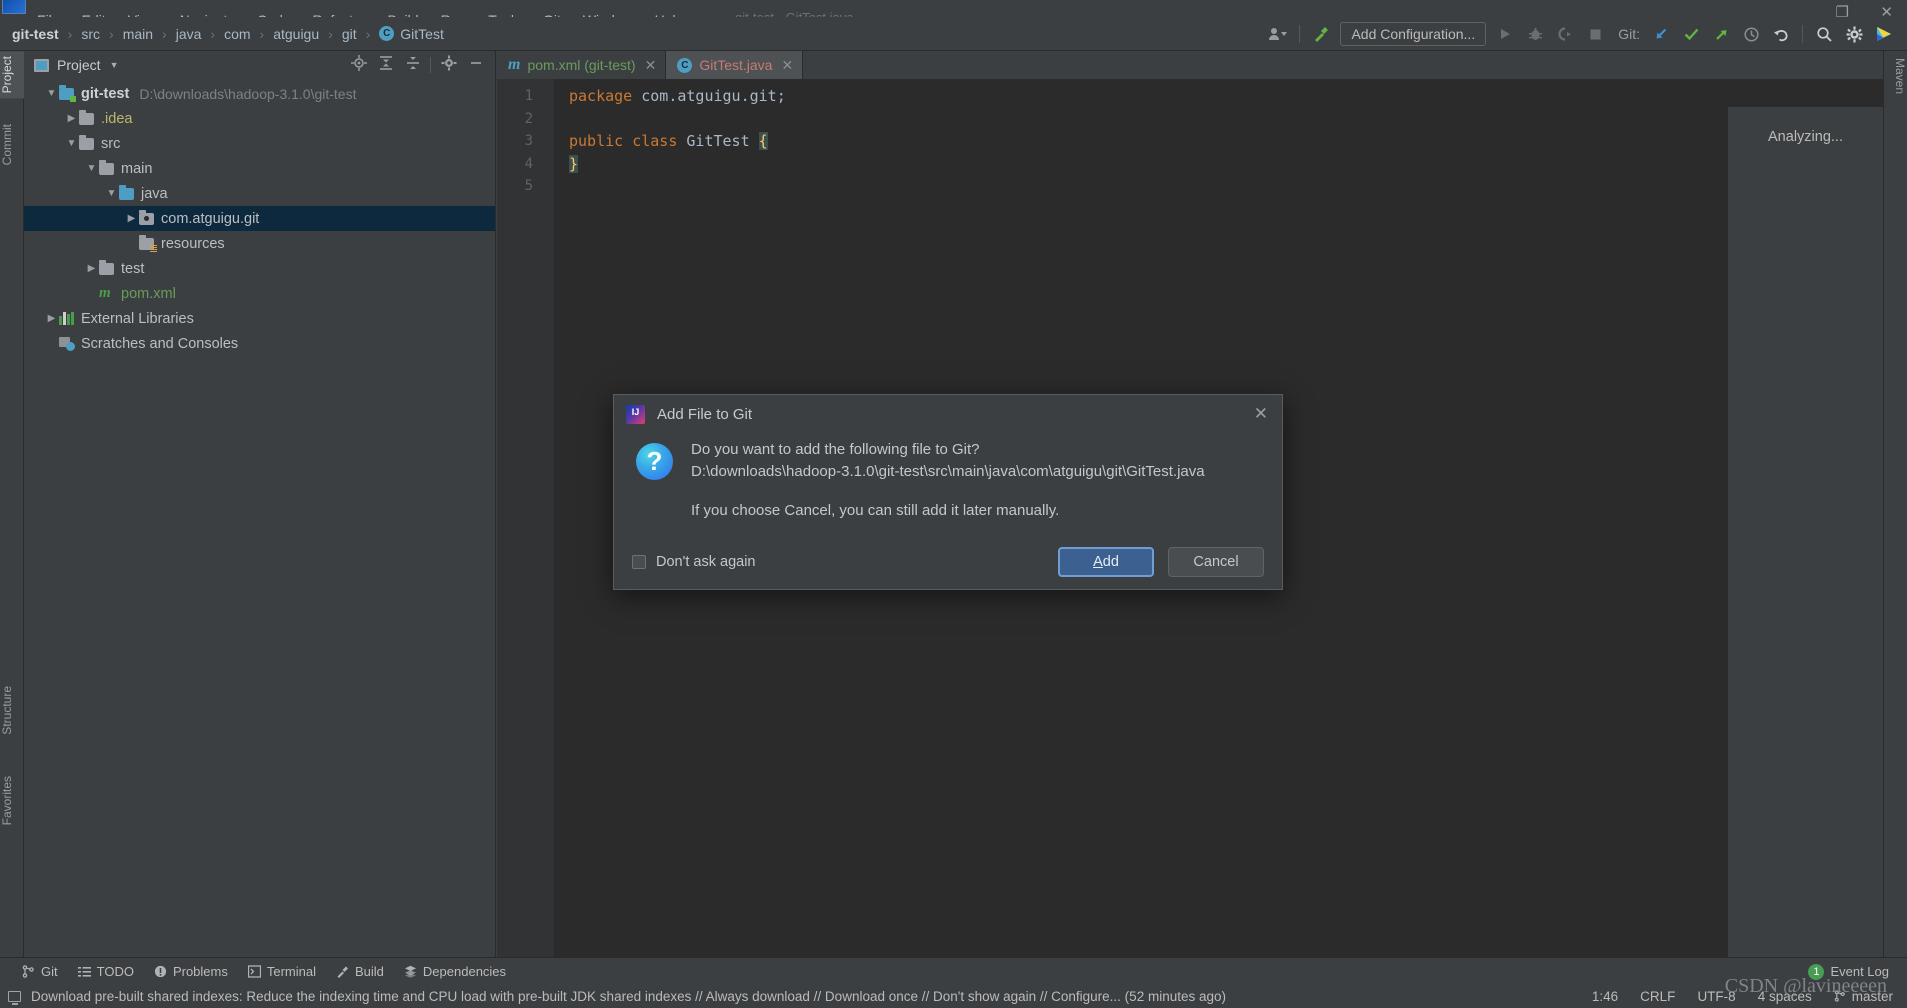 This screenshot has width=1907, height=1008. What do you see at coordinates (1605, 996) in the screenshot?
I see `caret-position: 1:46` at bounding box center [1605, 996].